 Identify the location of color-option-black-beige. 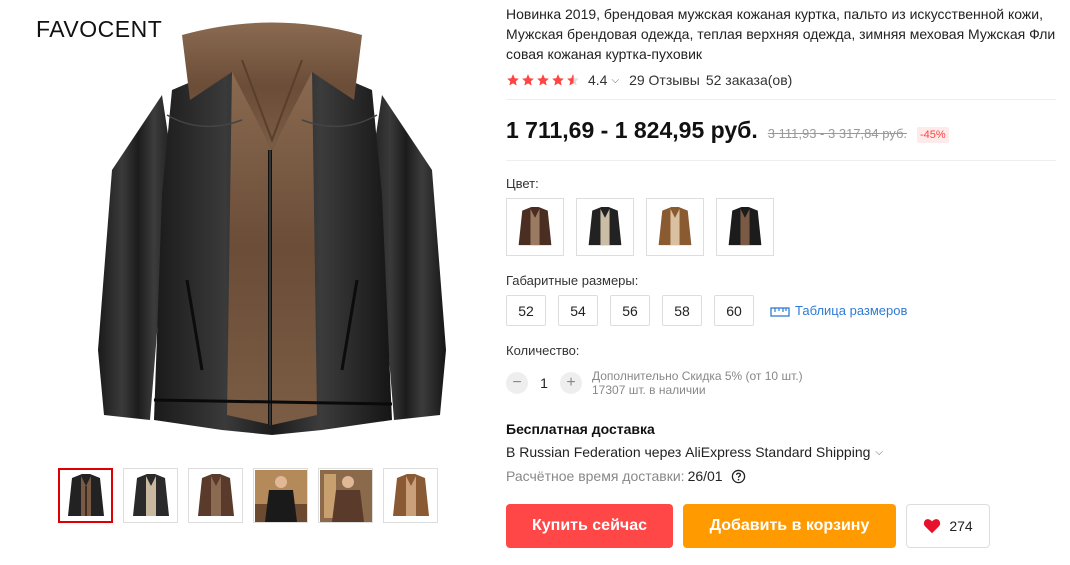
(605, 227).